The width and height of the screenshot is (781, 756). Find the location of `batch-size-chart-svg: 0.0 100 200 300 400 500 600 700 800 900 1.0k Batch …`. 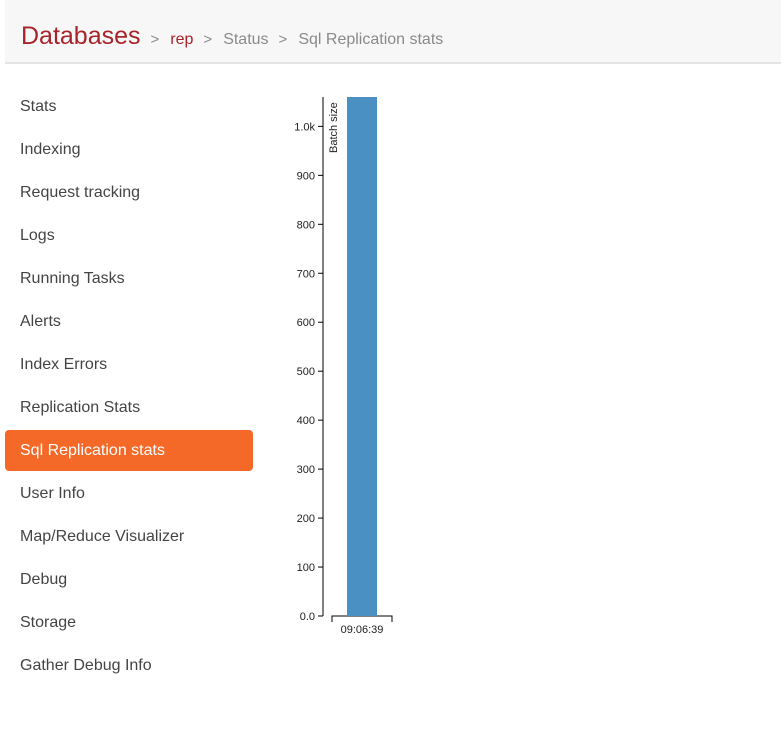

batch-size-chart-svg: 0.0 100 200 300 400 500 600 700 800 900 1.0k Batch … is located at coordinates (343, 366).